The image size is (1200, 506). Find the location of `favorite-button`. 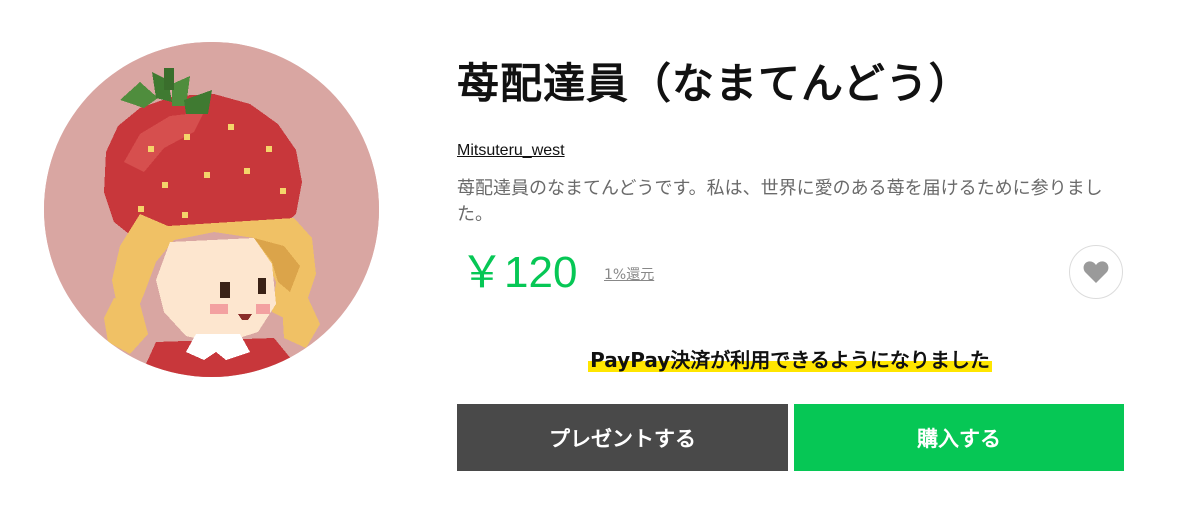

favorite-button is located at coordinates (1096, 272).